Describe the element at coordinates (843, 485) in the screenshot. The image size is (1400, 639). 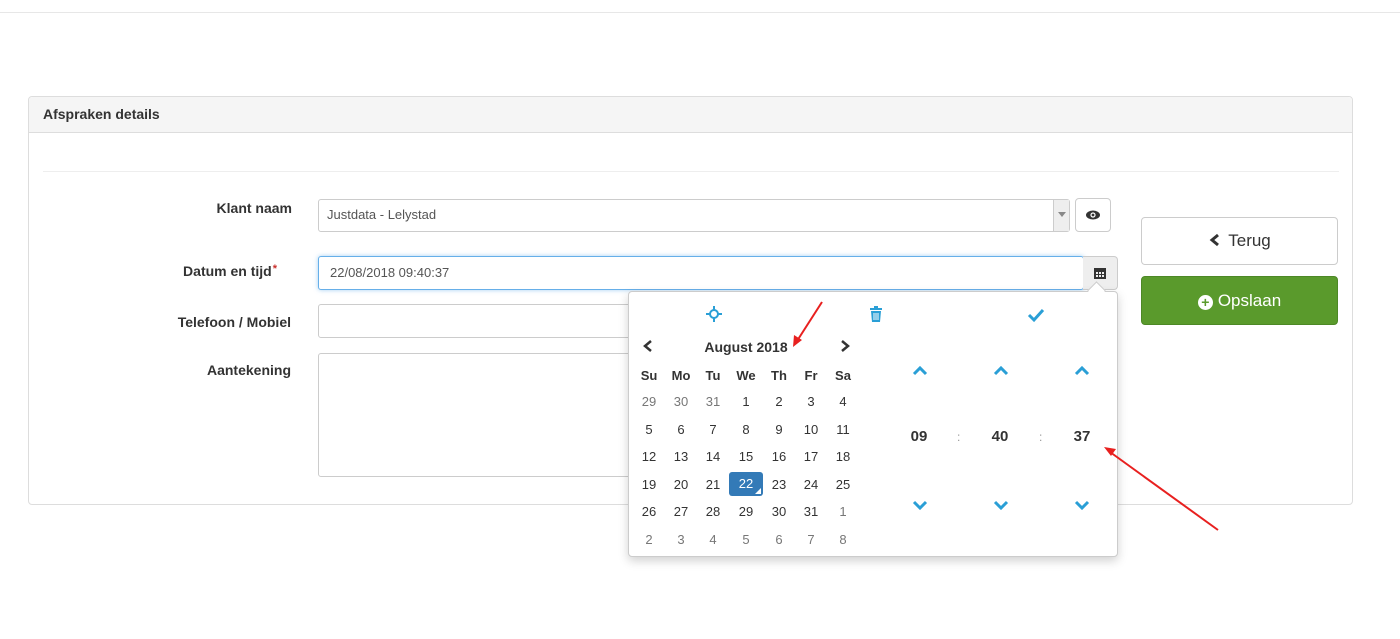
I see `calendar-day: 25` at that location.